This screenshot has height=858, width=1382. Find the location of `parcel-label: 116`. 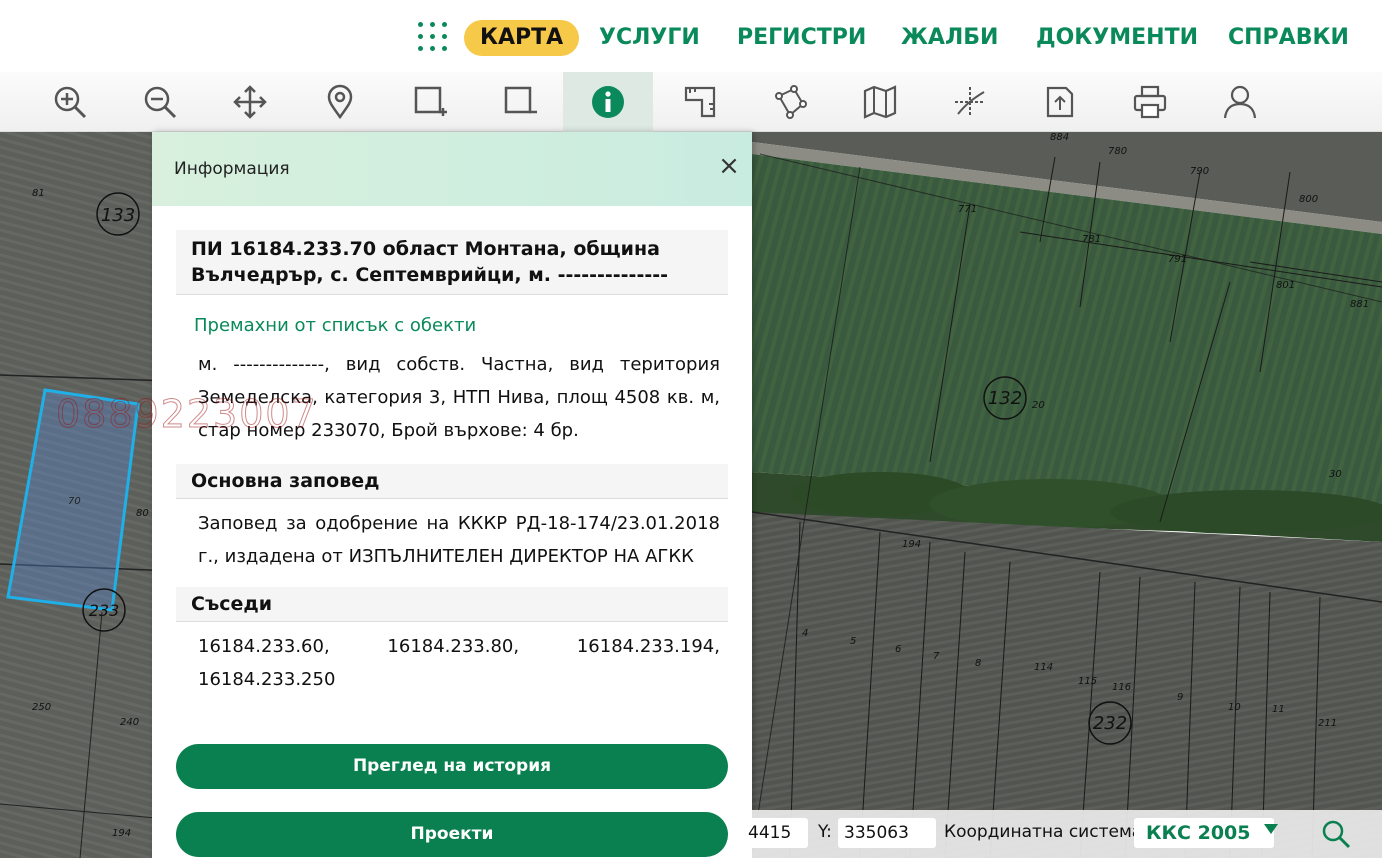

parcel-label: 116 is located at coordinates (1121, 687).